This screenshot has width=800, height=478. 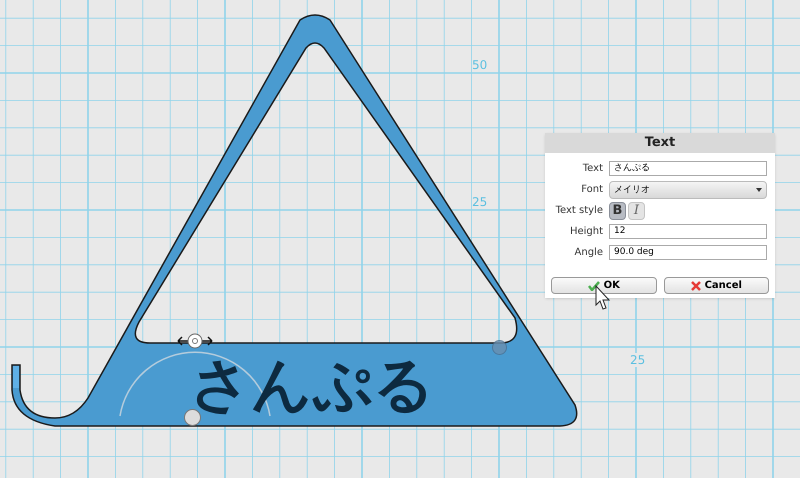 I want to click on field-label: Font, so click(x=591, y=190).